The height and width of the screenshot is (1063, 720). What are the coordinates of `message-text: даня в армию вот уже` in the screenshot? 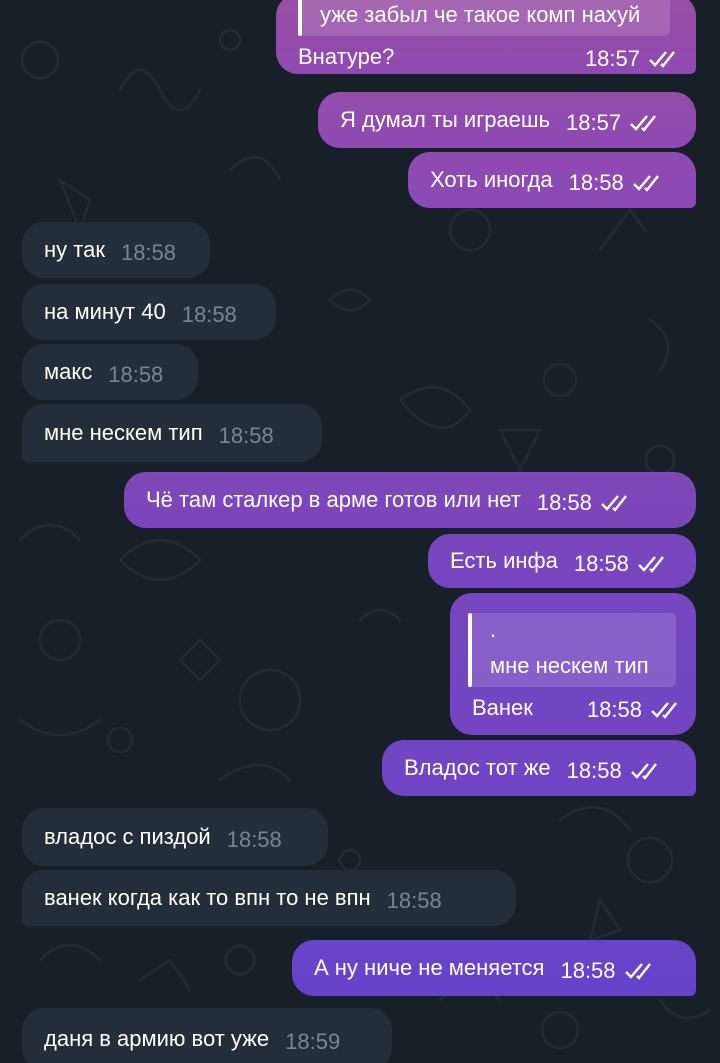 It's located at (157, 1038).